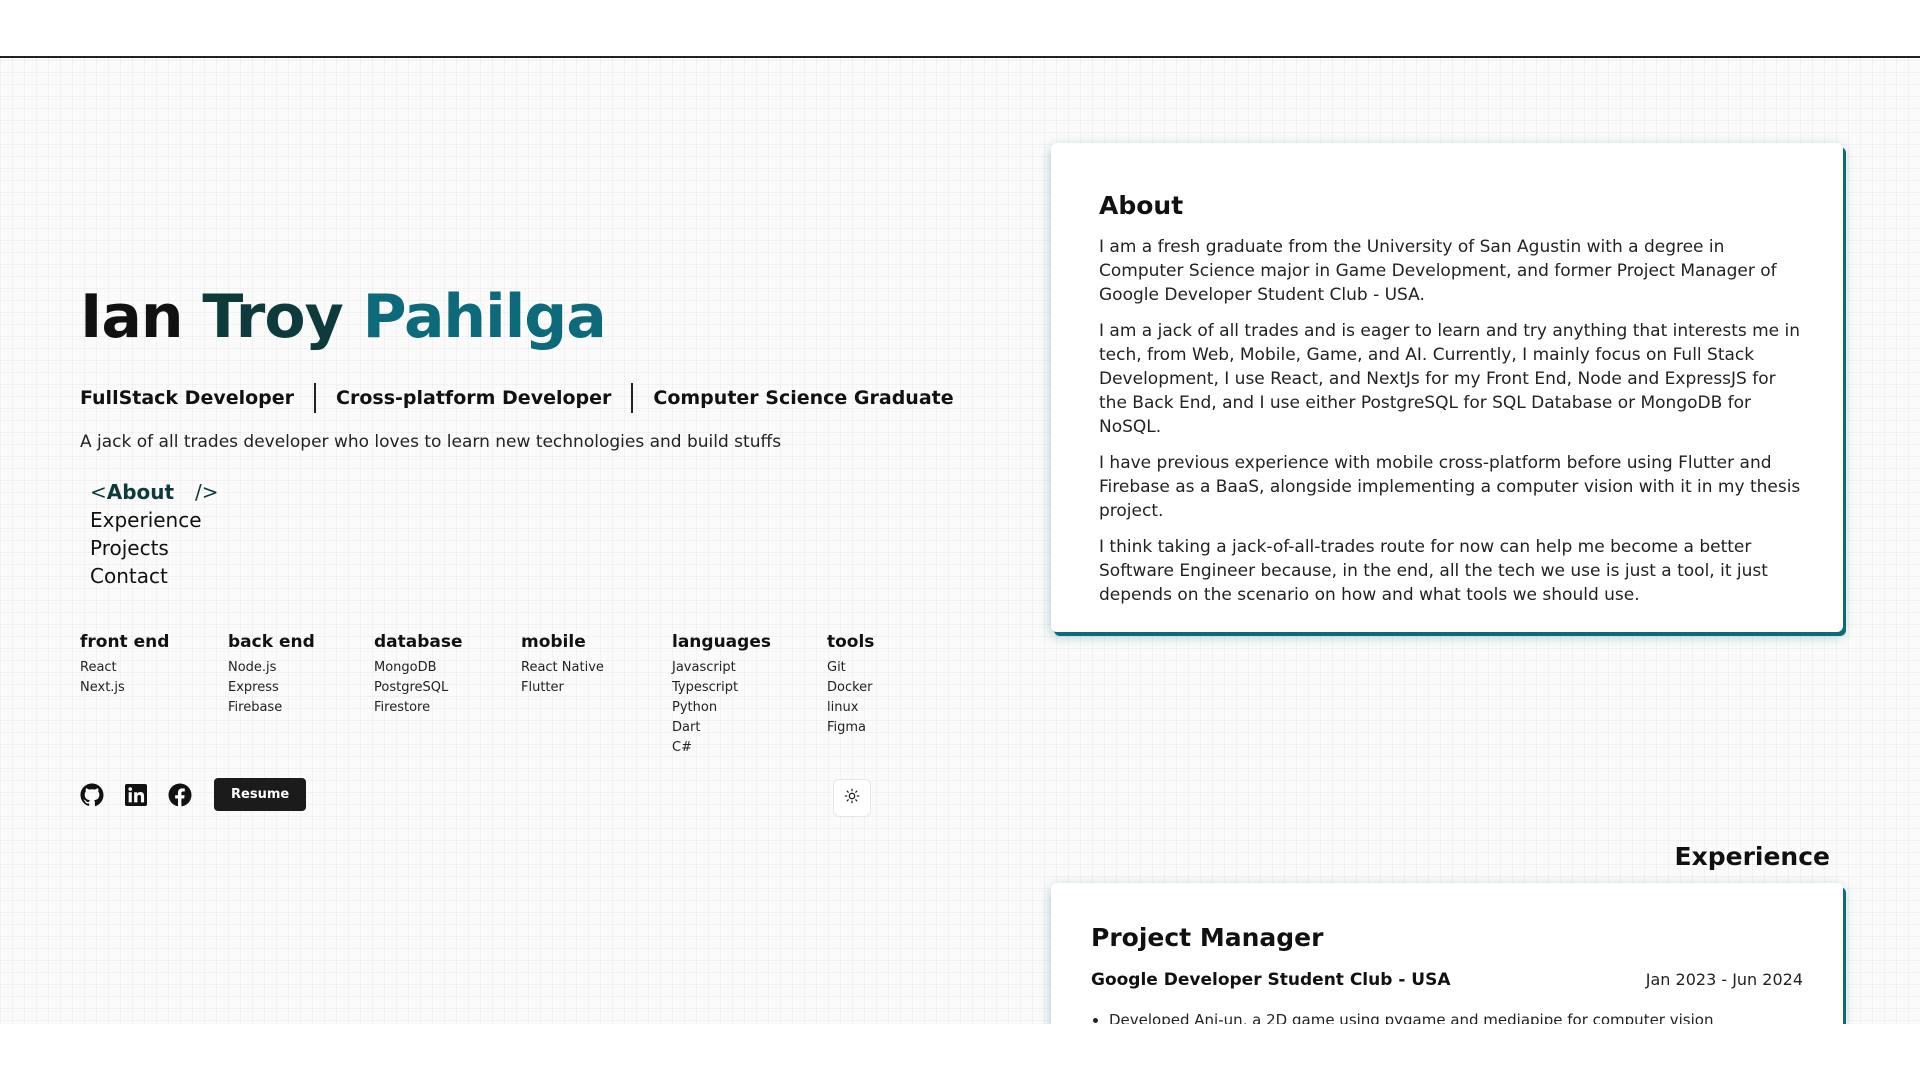  I want to click on skill-item: Figma, so click(847, 727).